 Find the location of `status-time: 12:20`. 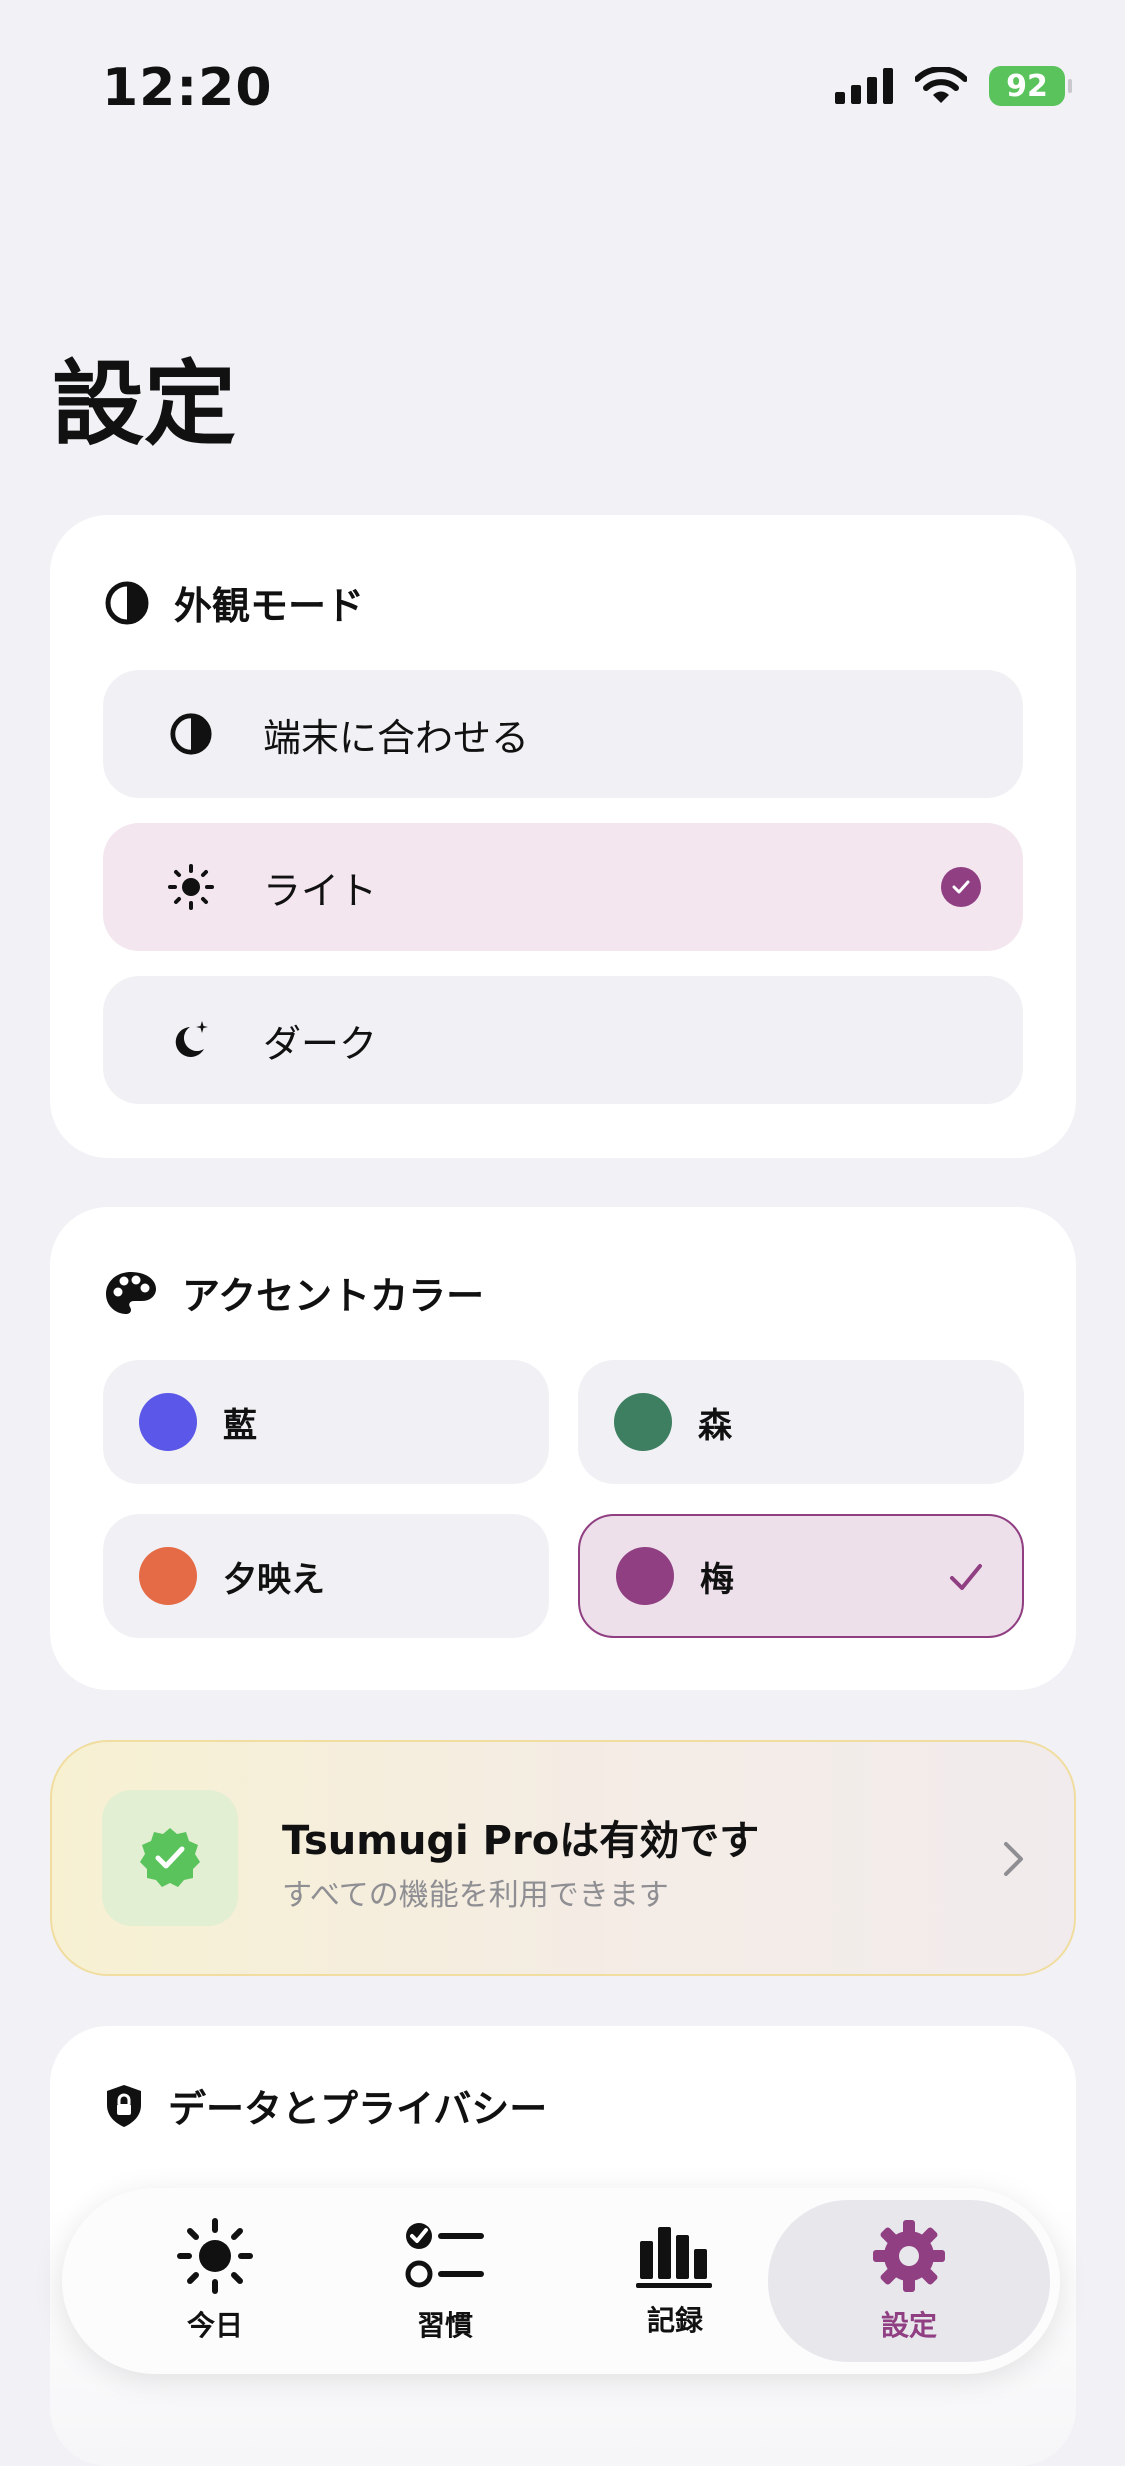

status-time: 12:20 is located at coordinates (187, 88).